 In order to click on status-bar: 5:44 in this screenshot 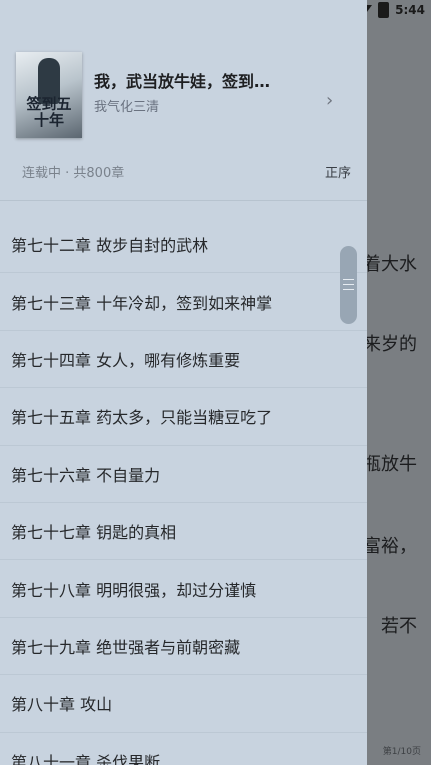, I will do `click(393, 10)`.